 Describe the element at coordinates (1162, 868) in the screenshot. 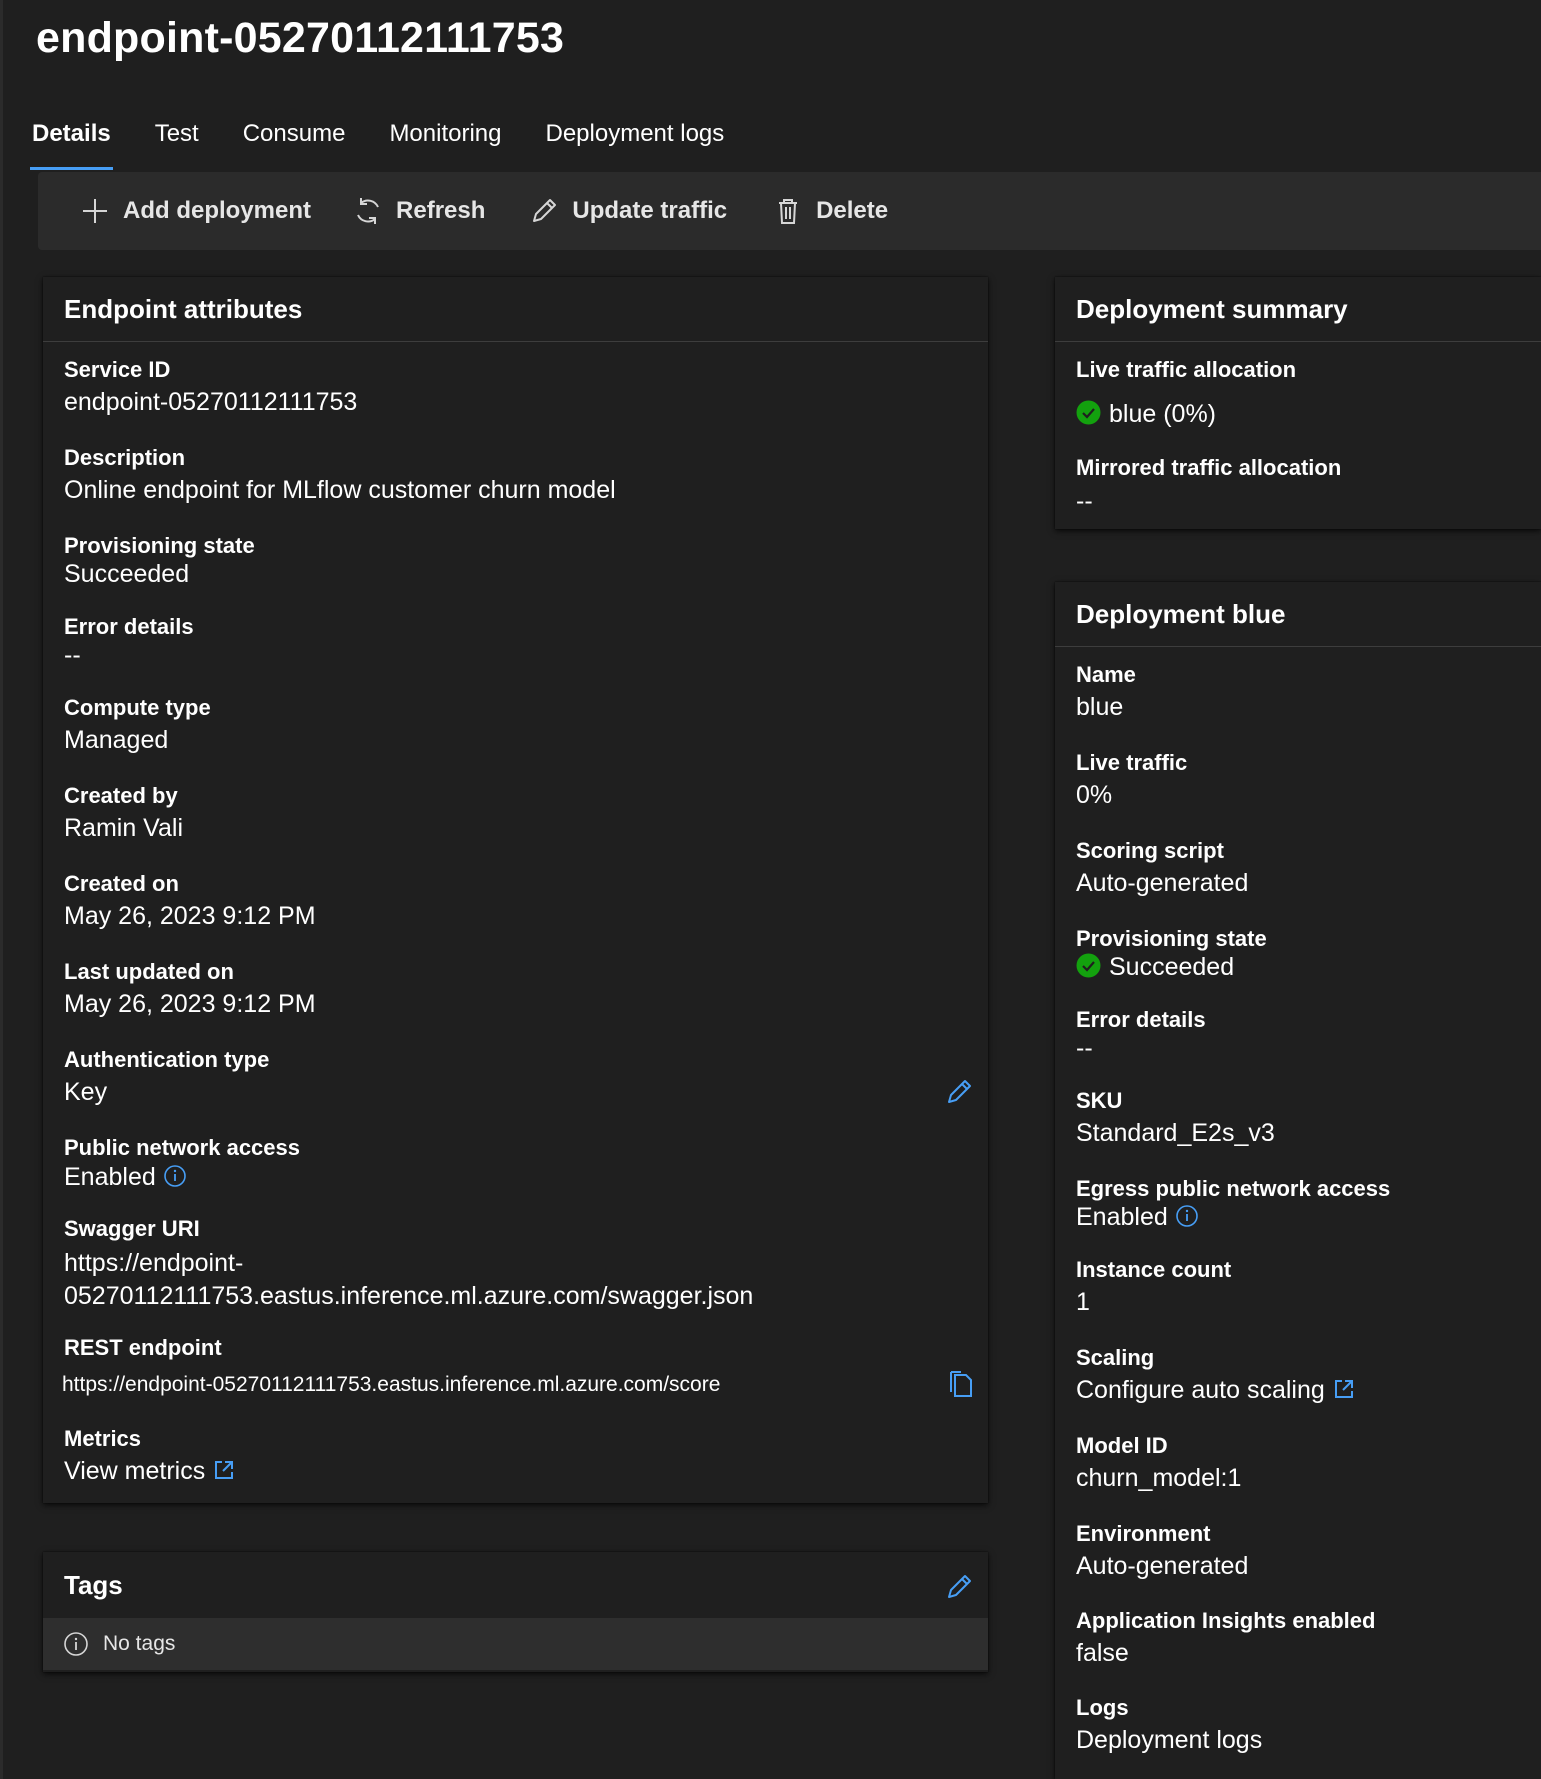

I see `field-scoring-script: Scoring script Auto-generated` at that location.